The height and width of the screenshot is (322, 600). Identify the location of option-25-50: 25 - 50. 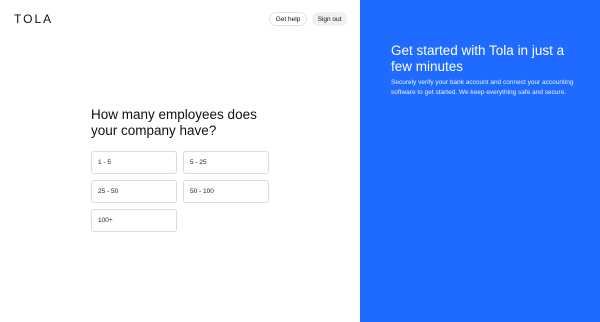
(134, 191).